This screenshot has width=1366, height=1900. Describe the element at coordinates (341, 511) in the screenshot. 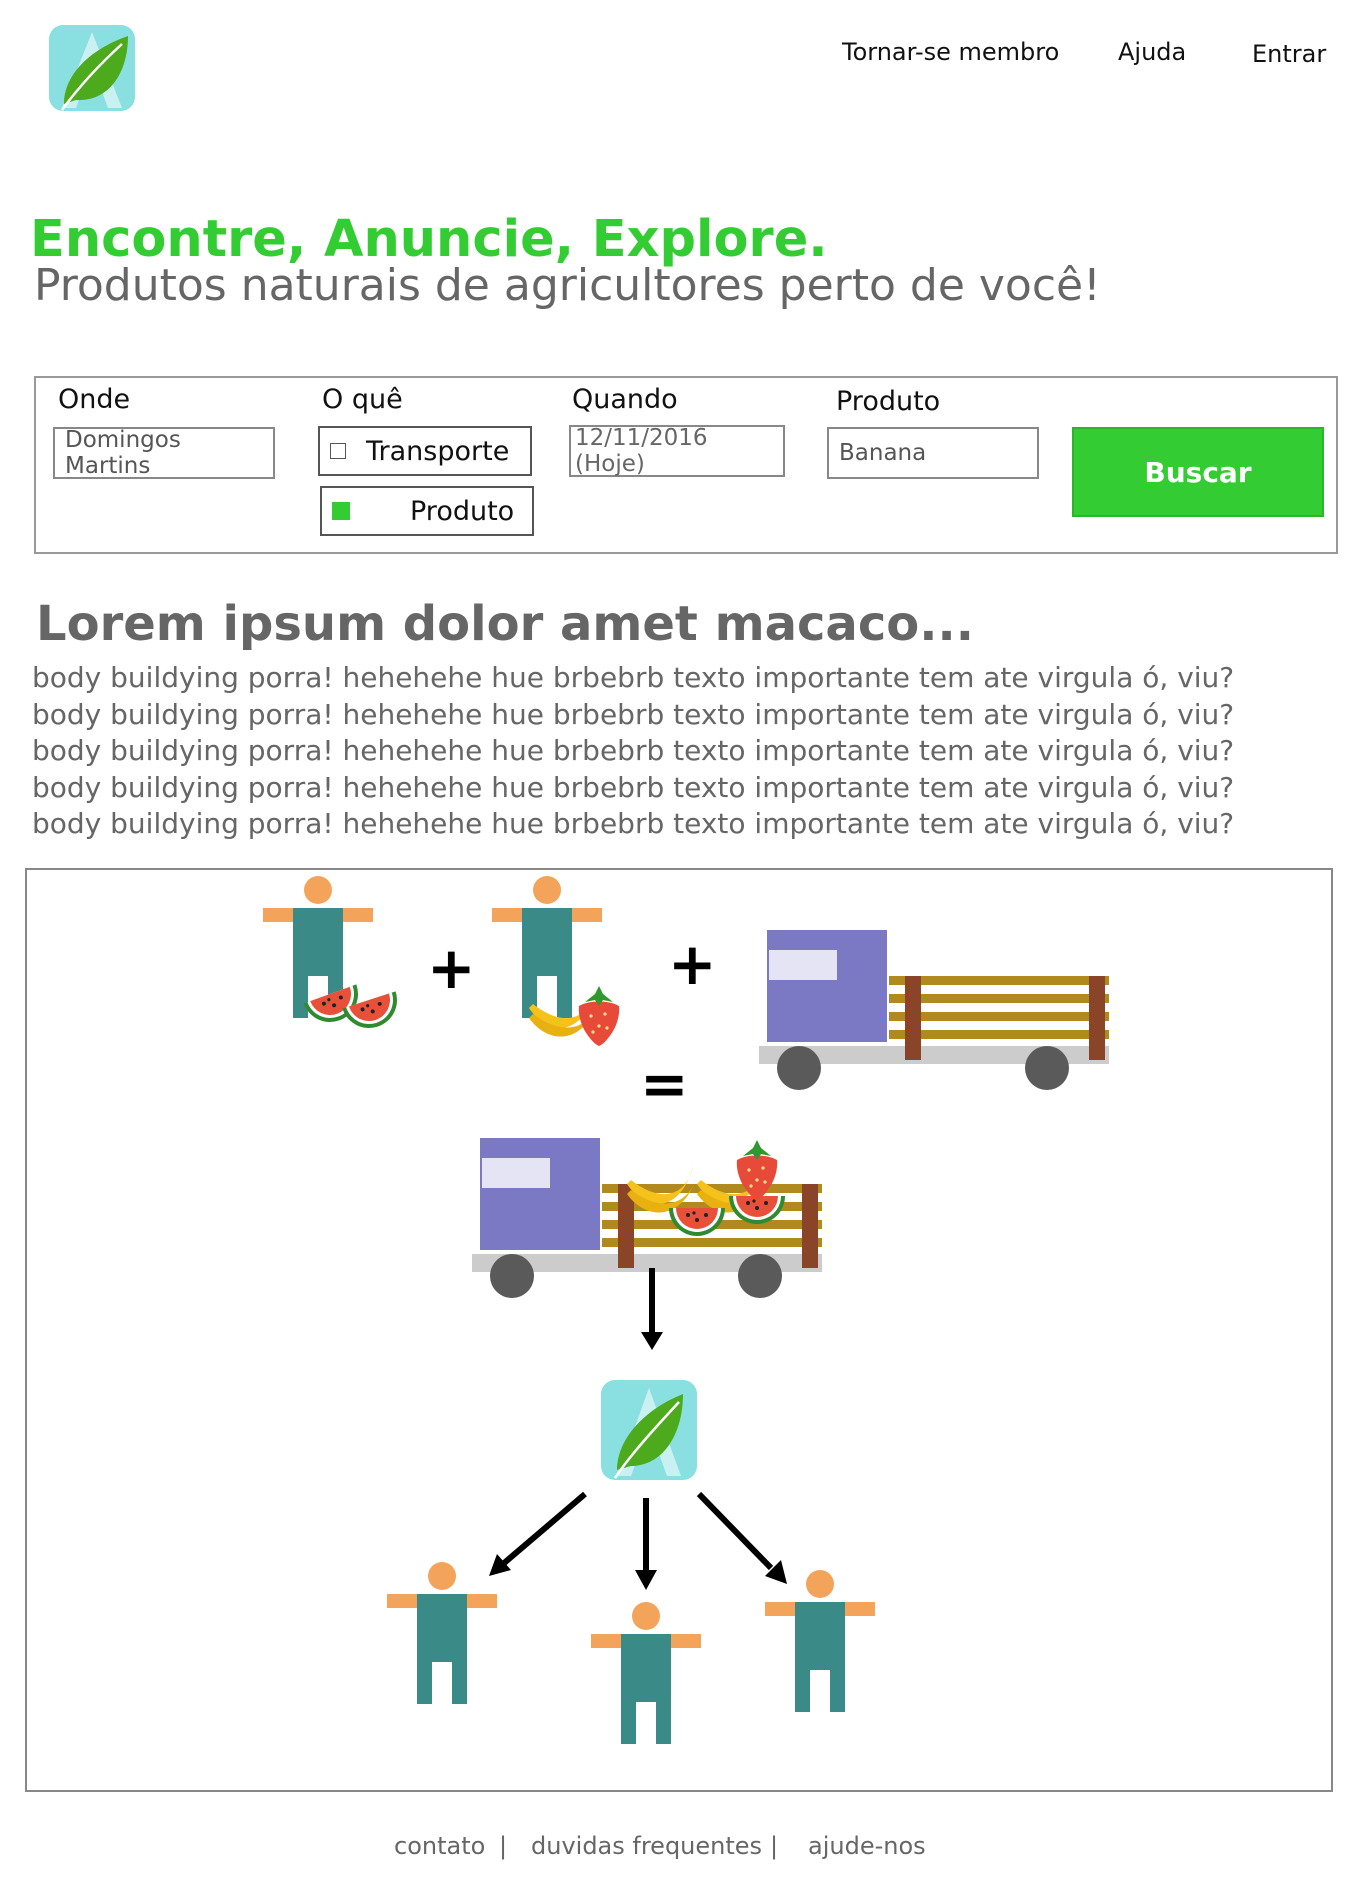

I see `checkbox-checked-icon` at that location.